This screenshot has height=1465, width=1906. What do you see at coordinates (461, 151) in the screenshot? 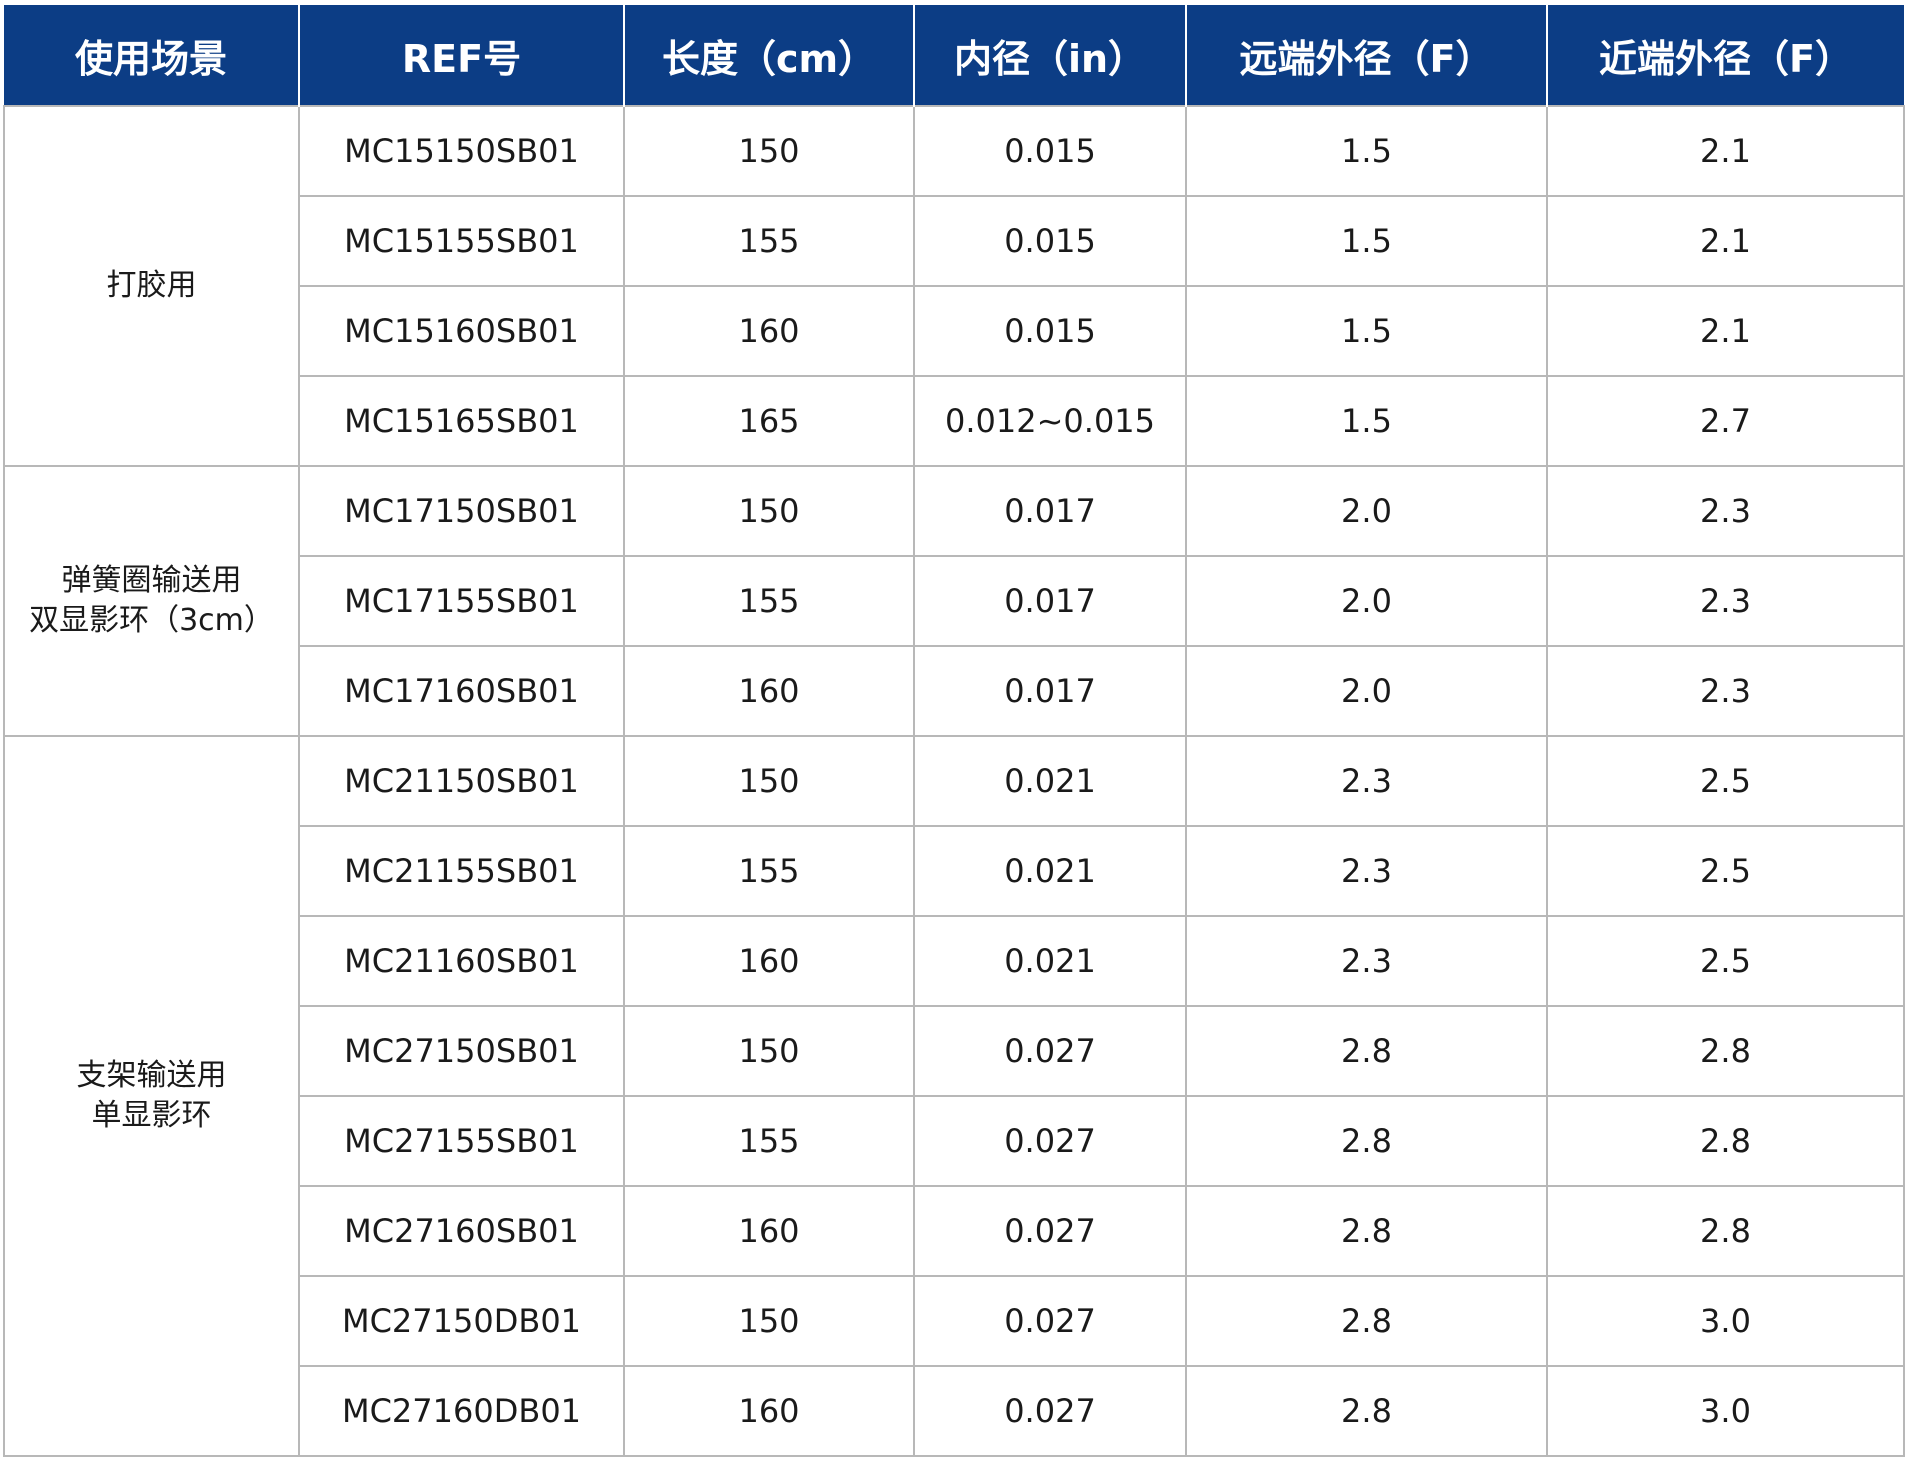
I see `ref-cell: MC15150SB01` at bounding box center [461, 151].